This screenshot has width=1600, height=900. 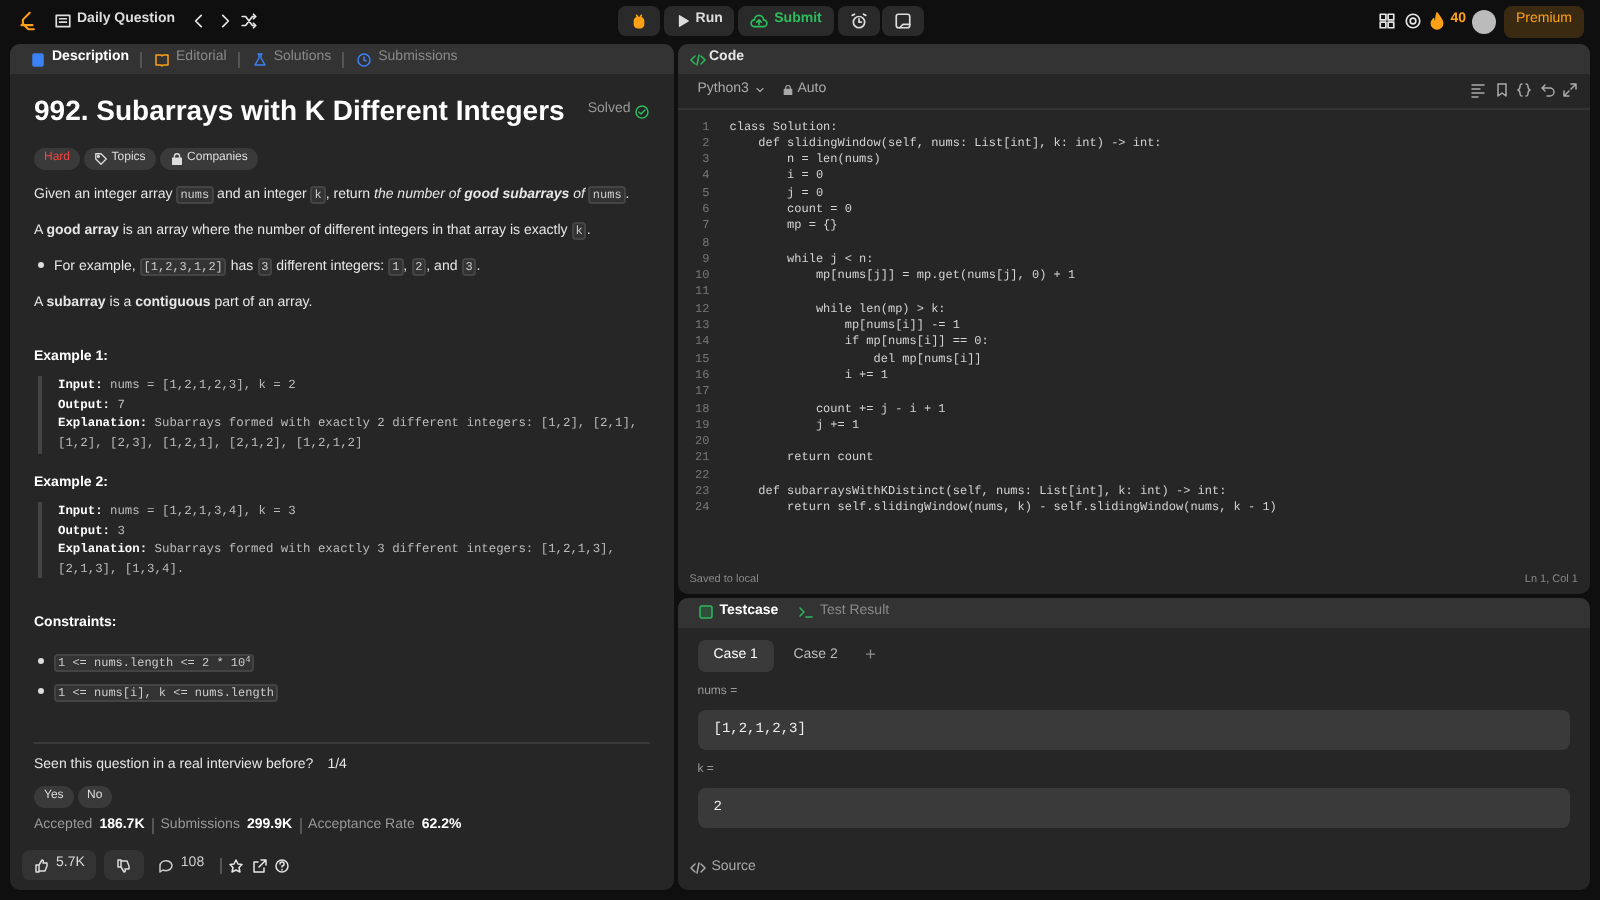 I want to click on expand-icon, so click(x=1570, y=90).